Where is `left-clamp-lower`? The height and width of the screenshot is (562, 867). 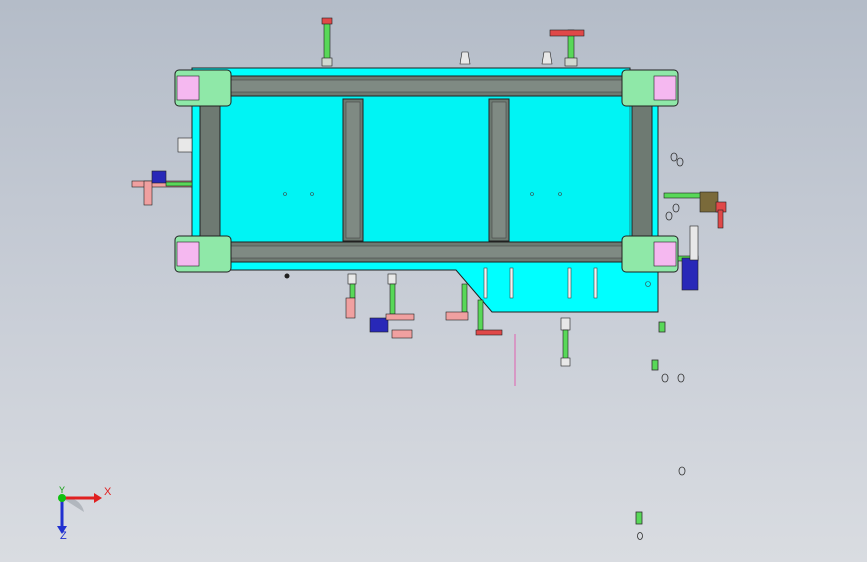
left-clamp-lower is located at coordinates (162, 188).